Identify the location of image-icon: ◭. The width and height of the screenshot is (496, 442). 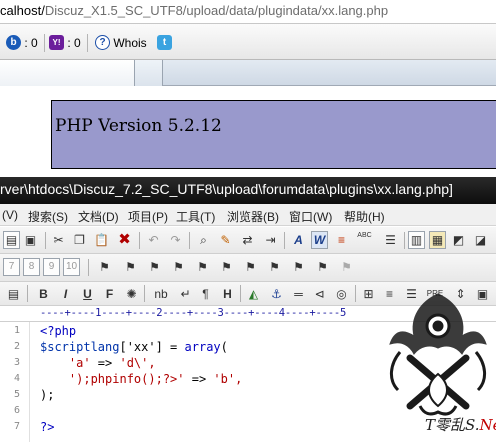
(253, 294).